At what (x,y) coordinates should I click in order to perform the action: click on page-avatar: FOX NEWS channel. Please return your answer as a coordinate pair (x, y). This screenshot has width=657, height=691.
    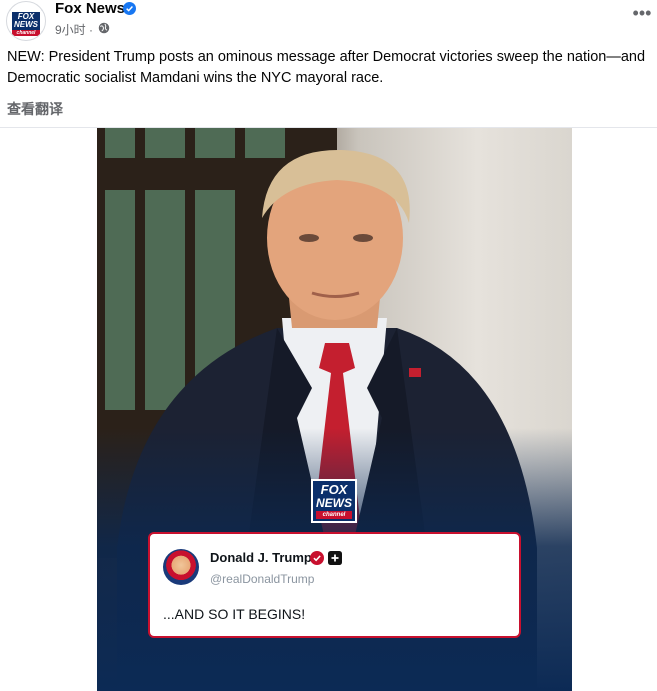
    Looking at the image, I should click on (26, 21).